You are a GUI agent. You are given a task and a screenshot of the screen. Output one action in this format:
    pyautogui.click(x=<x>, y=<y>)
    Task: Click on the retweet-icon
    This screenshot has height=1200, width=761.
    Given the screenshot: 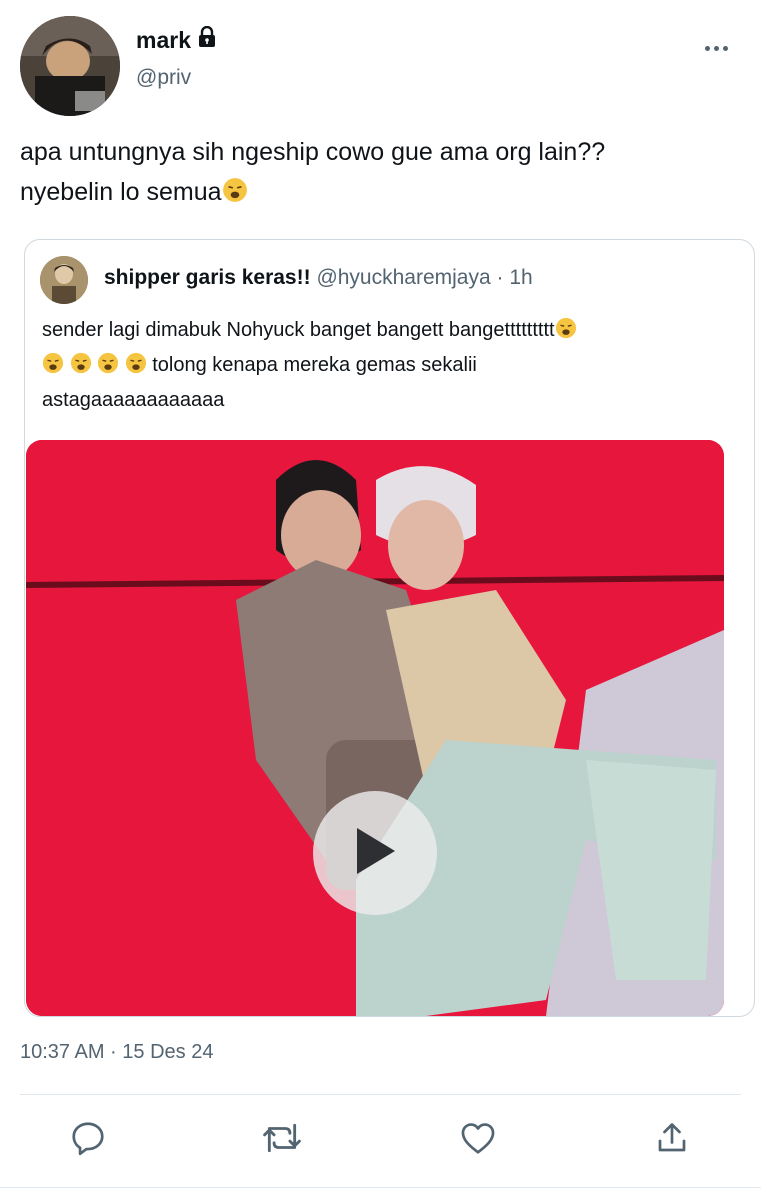 What is the action you would take?
    pyautogui.click(x=282, y=1140)
    